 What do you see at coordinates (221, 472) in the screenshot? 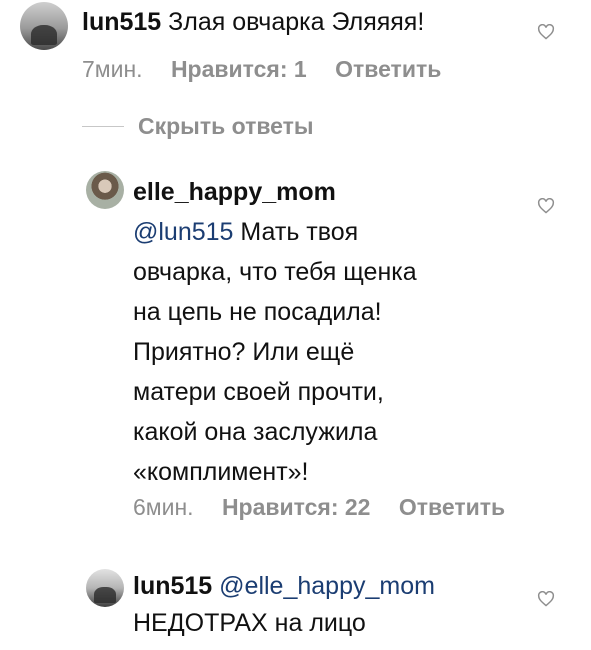
I see `reply-1-line-7: «комплимент»!` at bounding box center [221, 472].